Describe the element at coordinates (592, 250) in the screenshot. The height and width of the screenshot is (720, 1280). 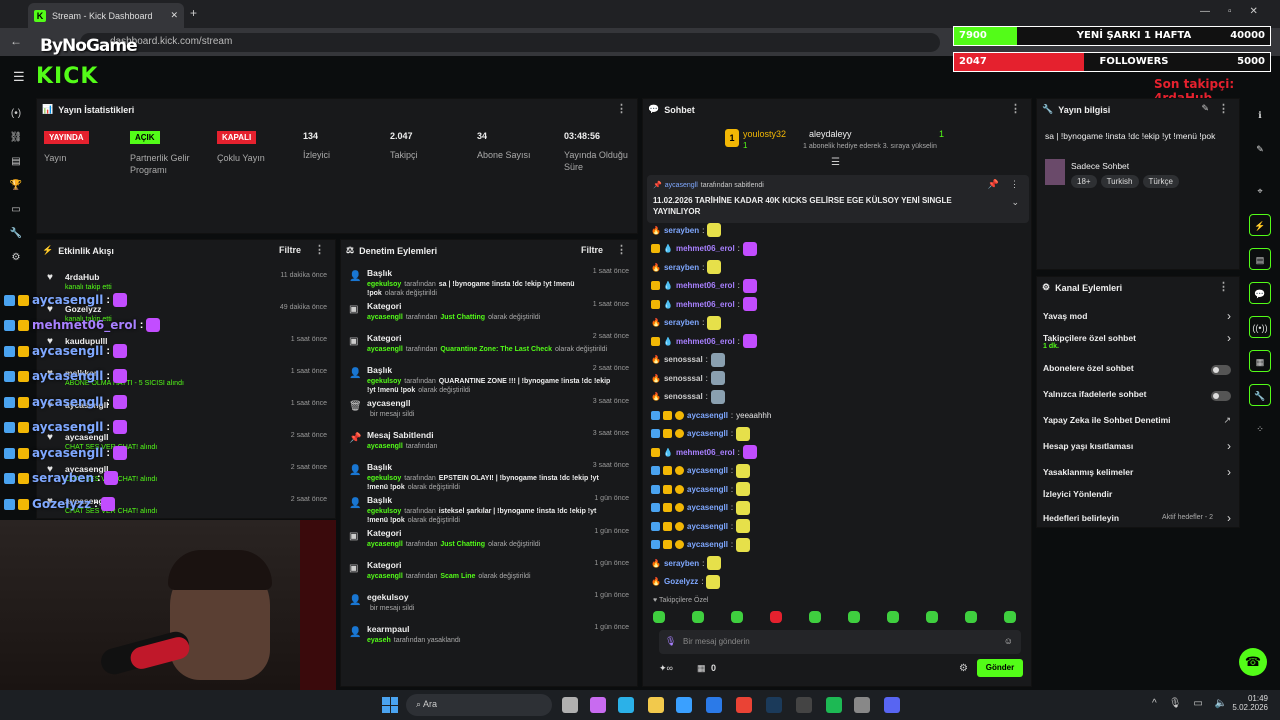
I see `moderation-filter: Filtre` at that location.